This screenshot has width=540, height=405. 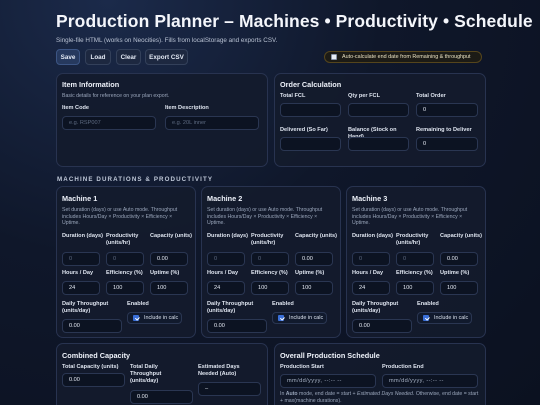 What do you see at coordinates (281, 318) in the screenshot?
I see `machine-2-enabled-checkbox` at bounding box center [281, 318].